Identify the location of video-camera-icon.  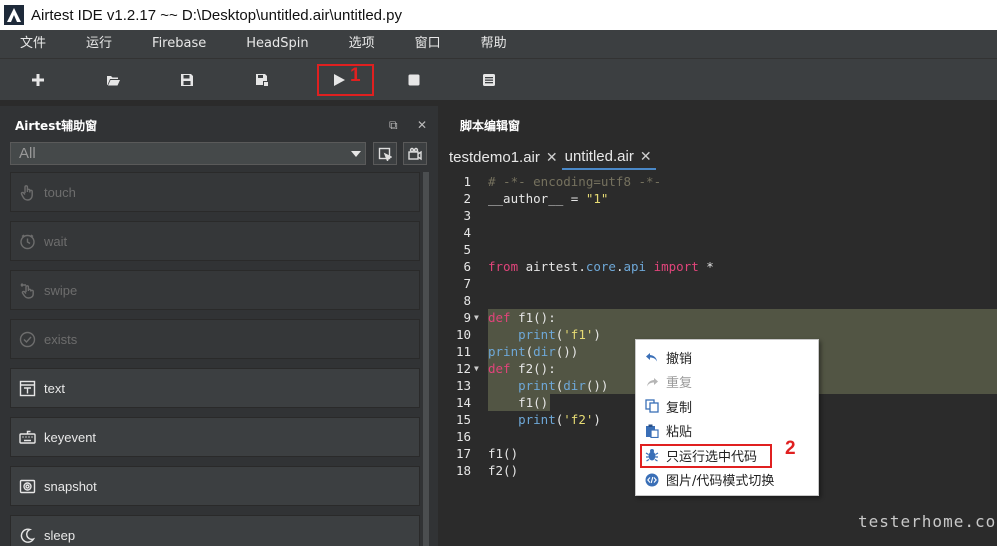
(415, 153).